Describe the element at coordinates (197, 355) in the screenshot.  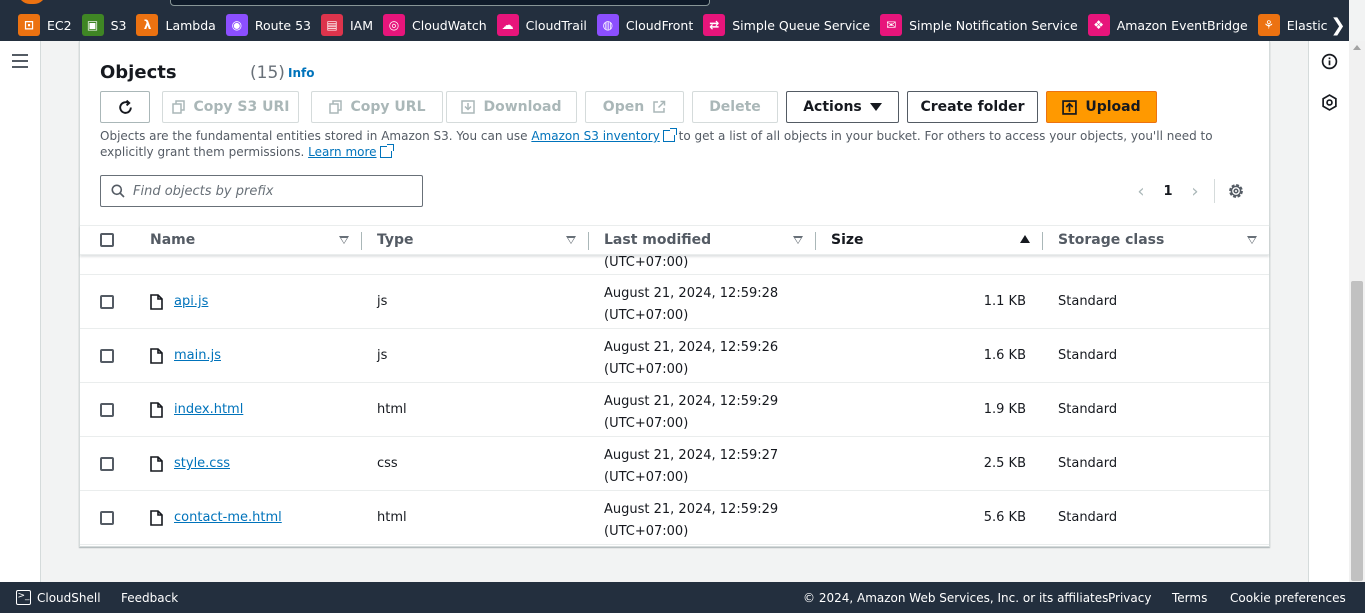
I see `object-name-link: main.js` at that location.